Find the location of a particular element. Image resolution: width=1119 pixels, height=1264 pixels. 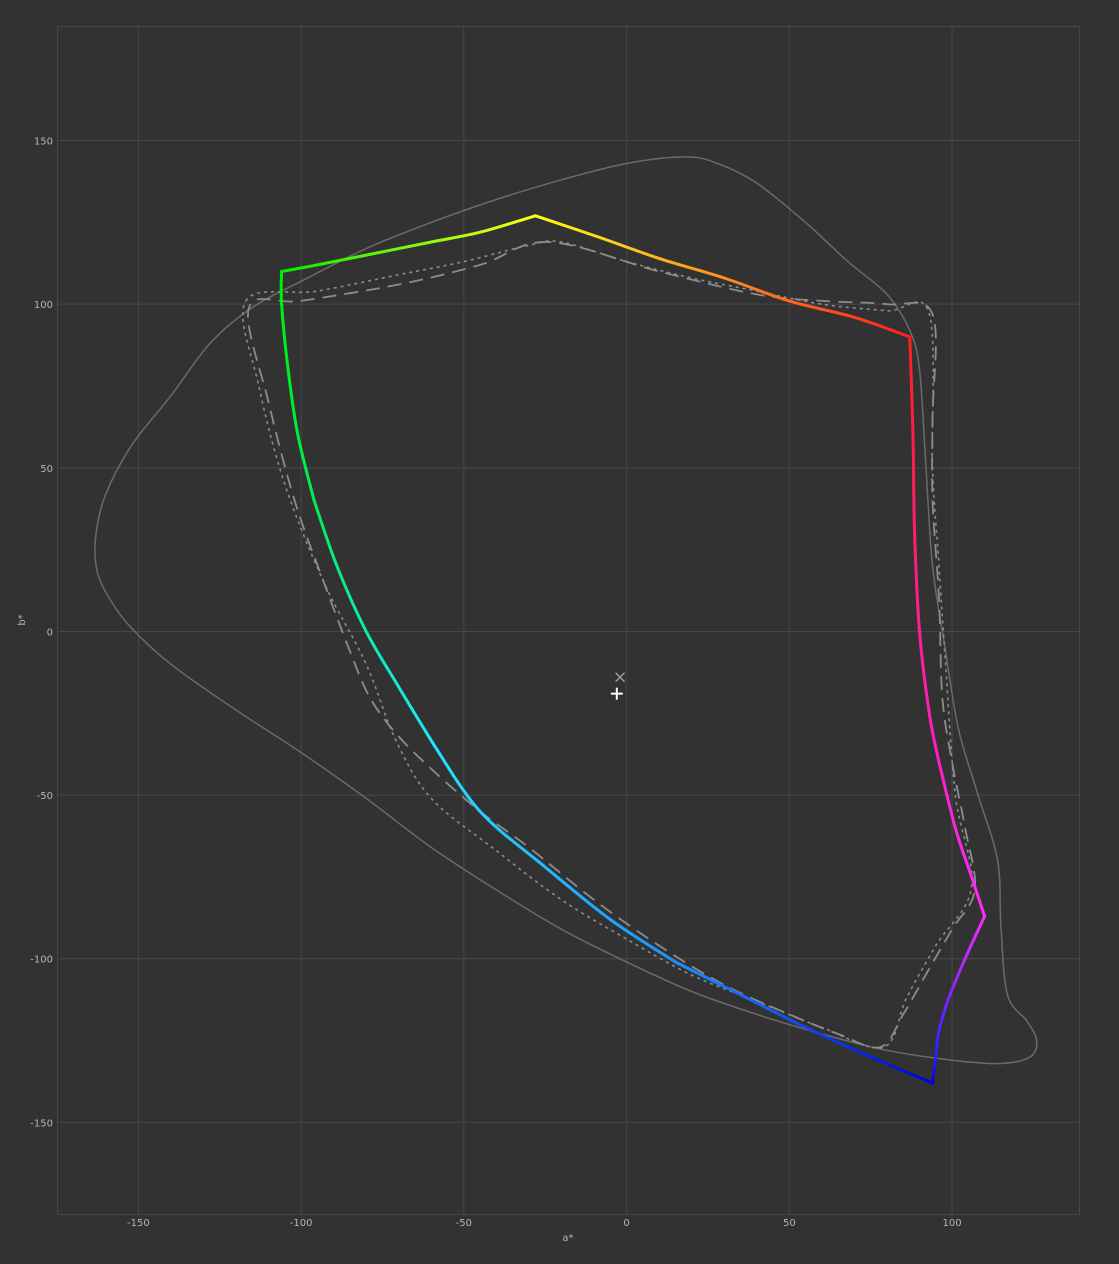

y-tick-label: 50 is located at coordinates (46, 469).